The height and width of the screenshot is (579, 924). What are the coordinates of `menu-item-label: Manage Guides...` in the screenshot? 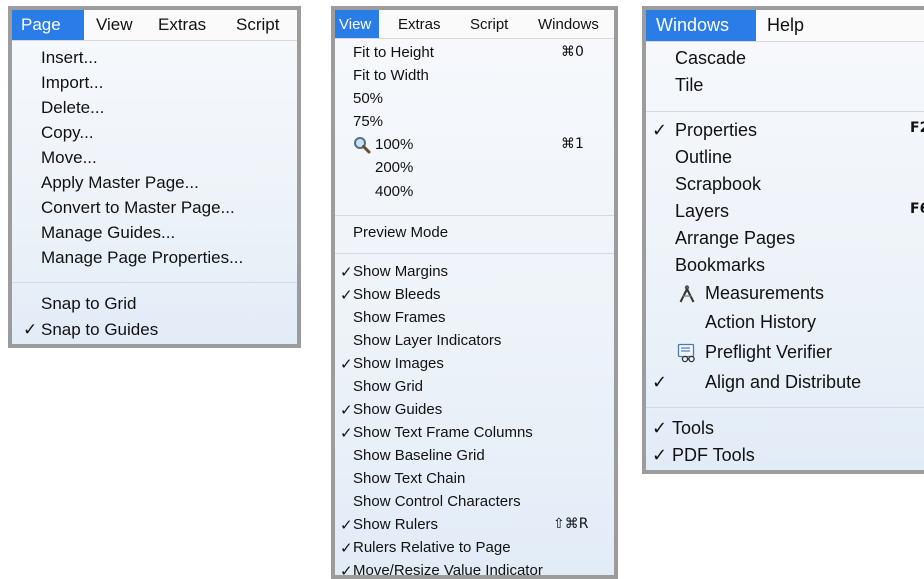 It's located at (108, 232).